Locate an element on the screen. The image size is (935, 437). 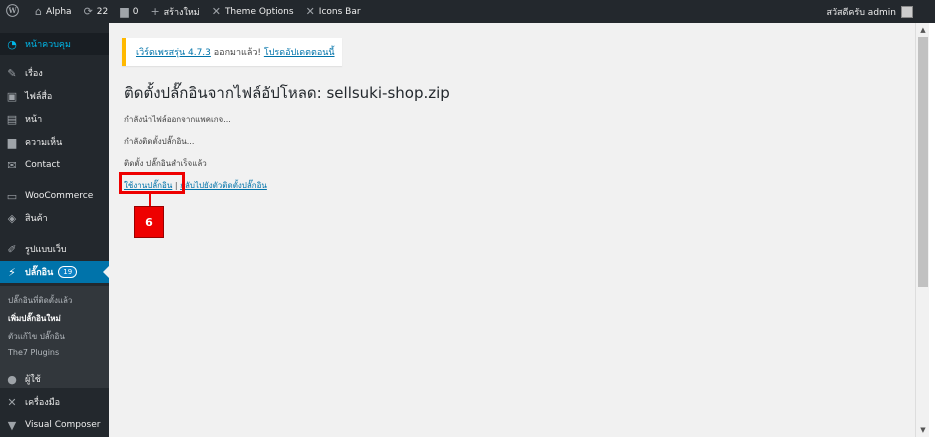
wordpress-logo-button: W is located at coordinates (14, 11).